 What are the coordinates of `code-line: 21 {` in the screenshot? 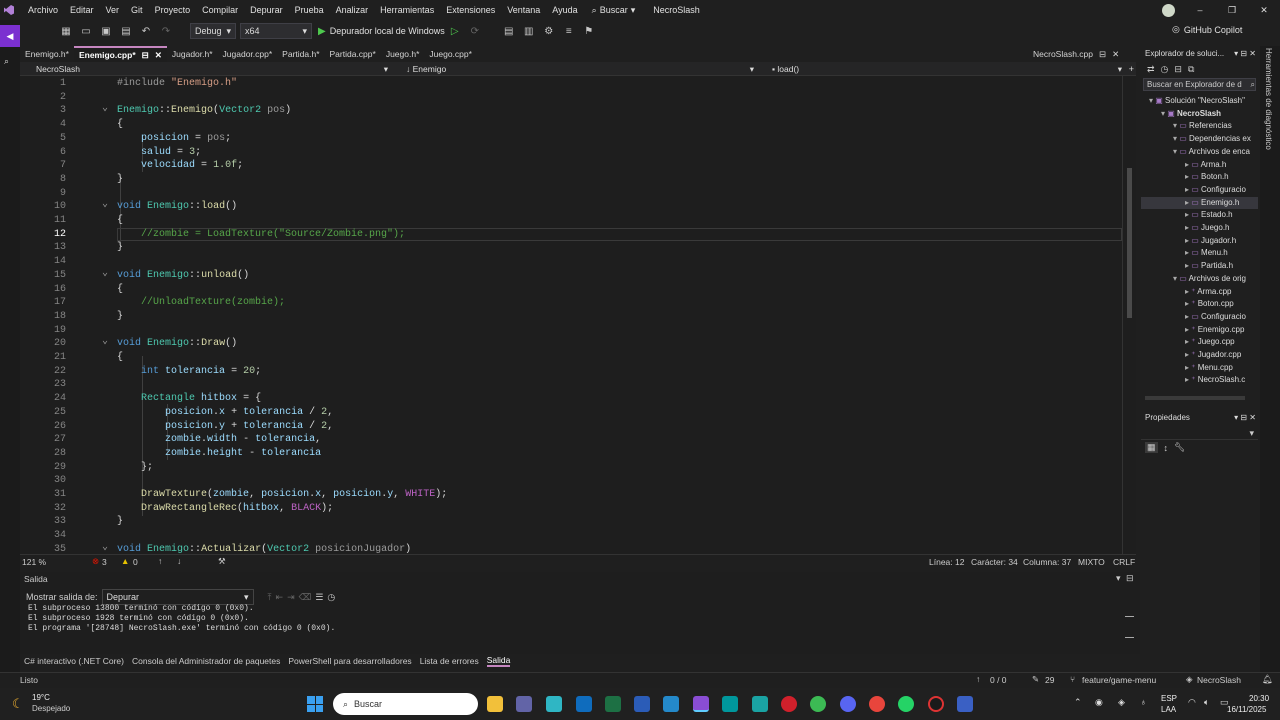 It's located at (578, 358).